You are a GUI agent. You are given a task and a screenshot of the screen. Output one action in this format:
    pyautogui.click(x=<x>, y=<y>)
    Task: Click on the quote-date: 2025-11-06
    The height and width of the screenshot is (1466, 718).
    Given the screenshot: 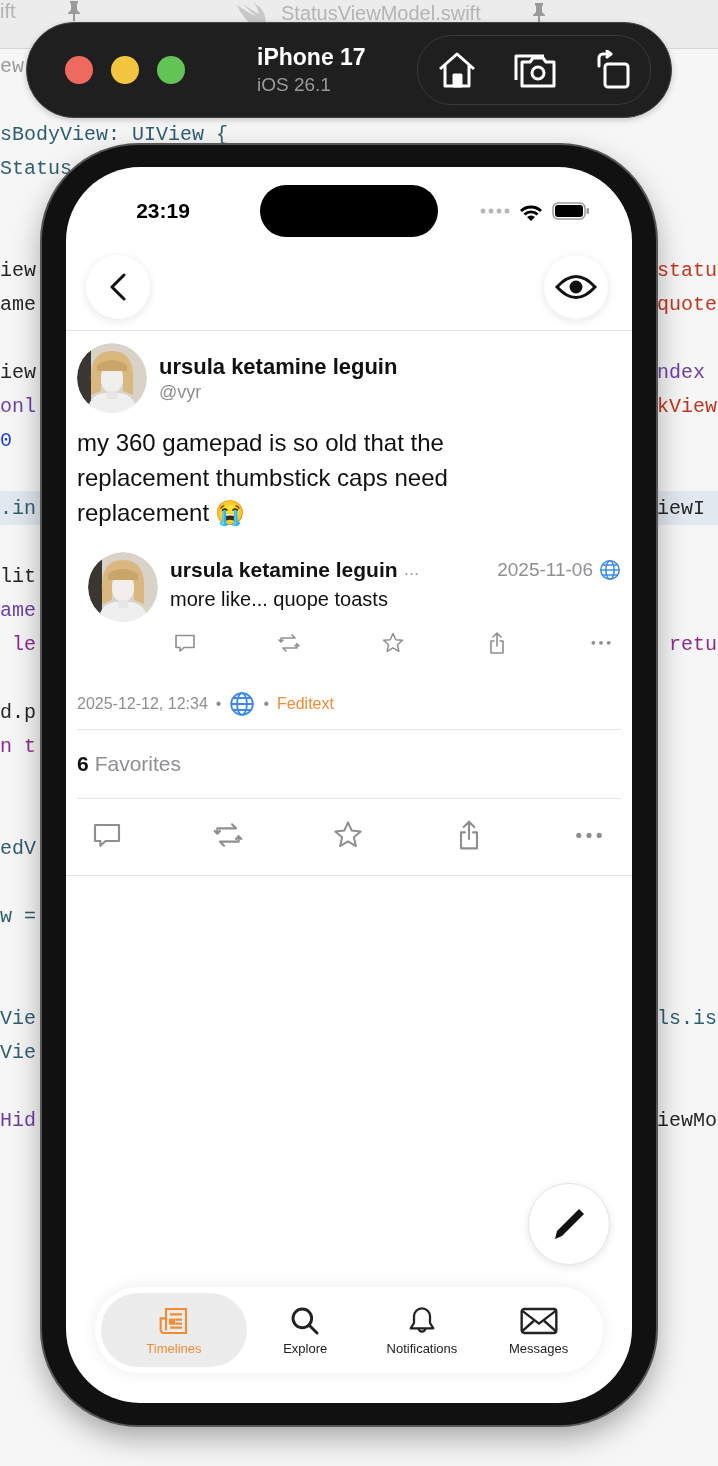 What is the action you would take?
    pyautogui.click(x=545, y=570)
    